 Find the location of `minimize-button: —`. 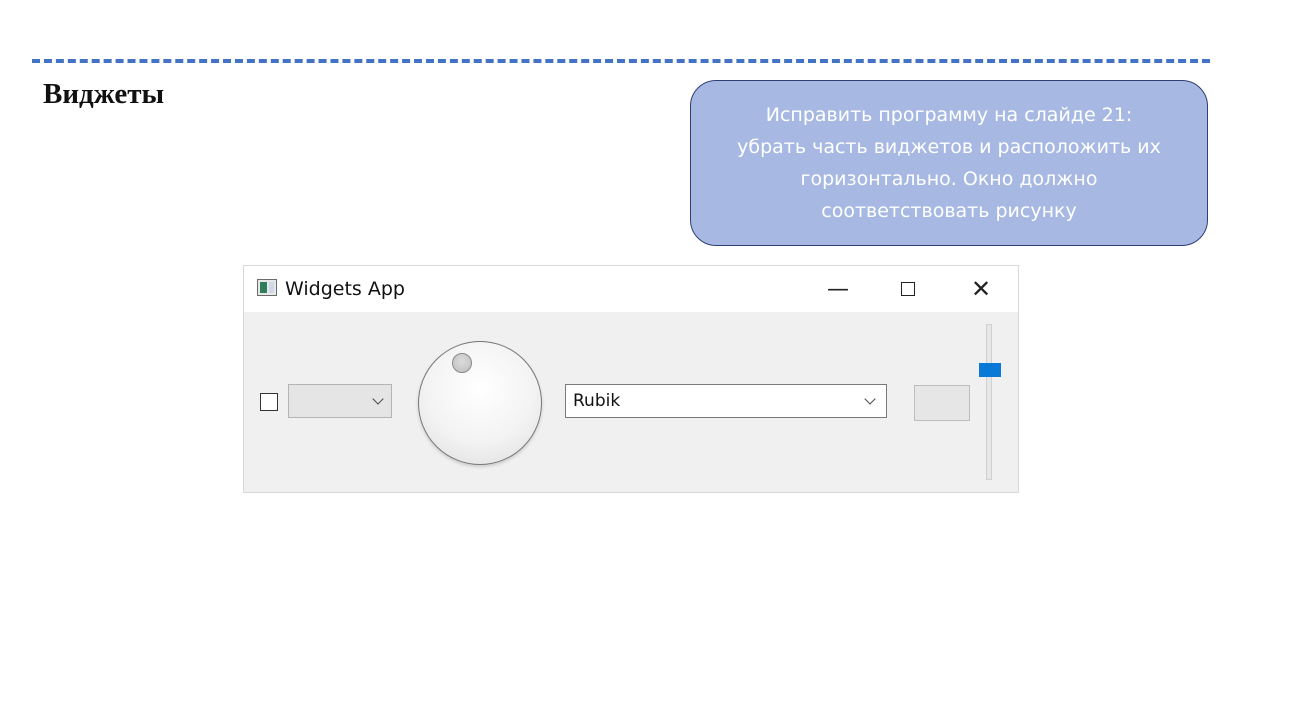

minimize-button: — is located at coordinates (838, 289).